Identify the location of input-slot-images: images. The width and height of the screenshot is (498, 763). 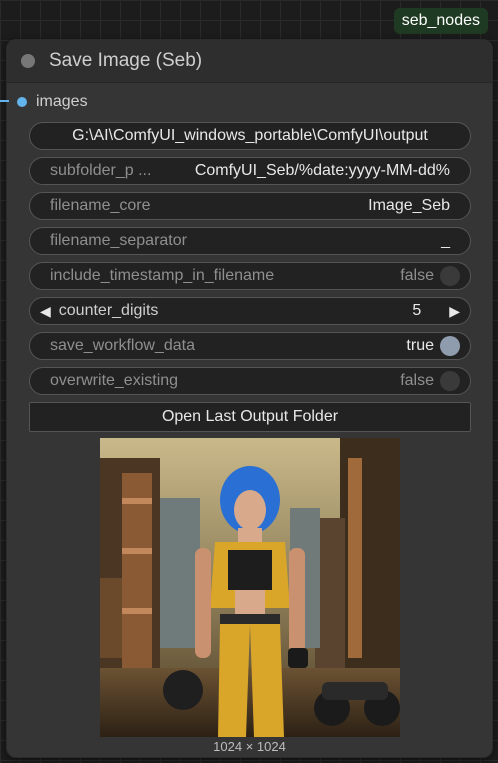
(249, 102).